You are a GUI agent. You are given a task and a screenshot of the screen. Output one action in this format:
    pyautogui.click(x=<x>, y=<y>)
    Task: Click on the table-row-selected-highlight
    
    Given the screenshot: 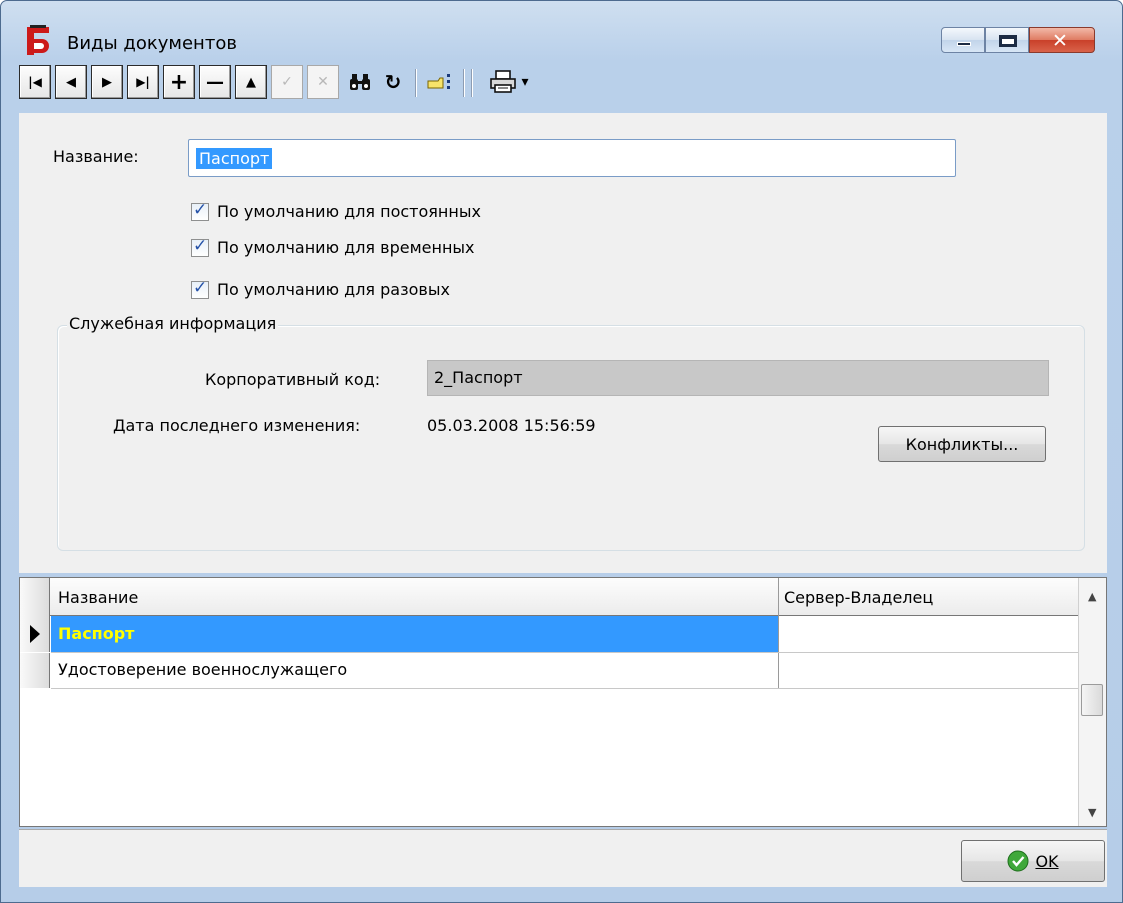 What is the action you would take?
    pyautogui.click(x=414, y=634)
    